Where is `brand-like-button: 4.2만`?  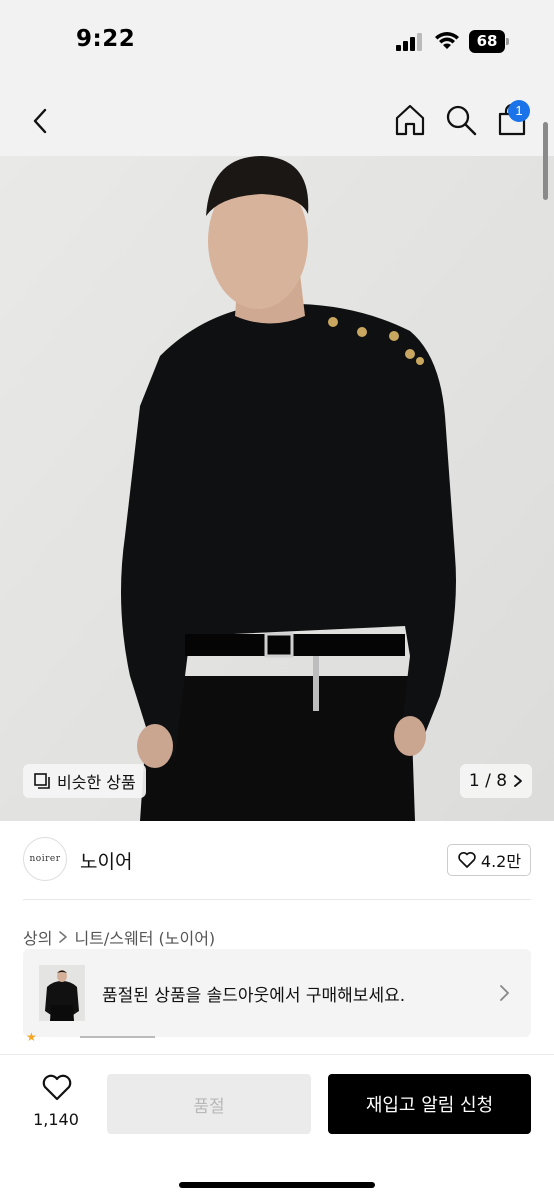
brand-like-button: 4.2만 is located at coordinates (489, 860).